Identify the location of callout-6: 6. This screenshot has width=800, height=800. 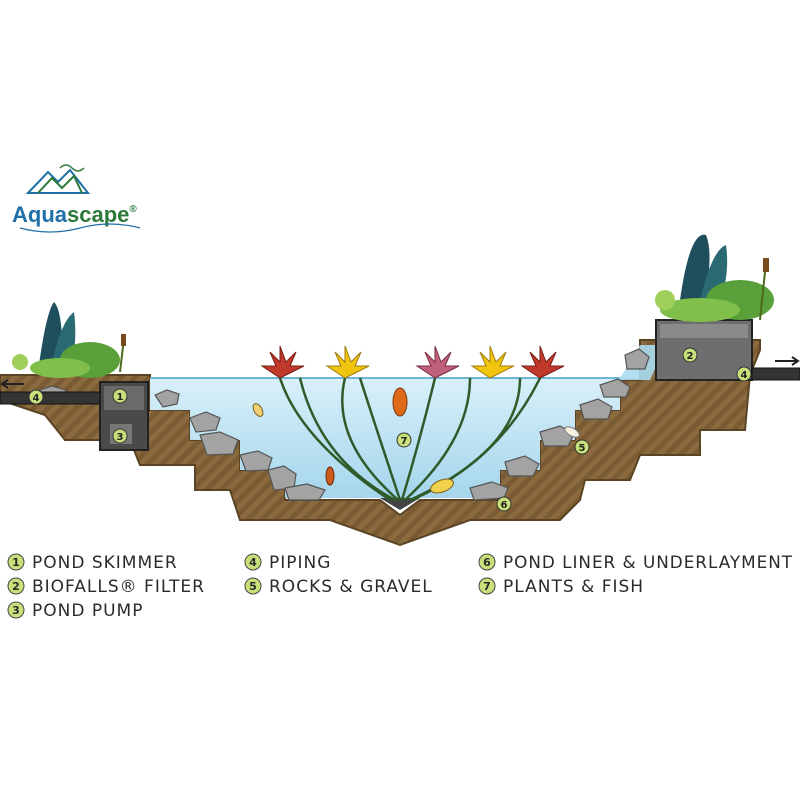
(504, 504).